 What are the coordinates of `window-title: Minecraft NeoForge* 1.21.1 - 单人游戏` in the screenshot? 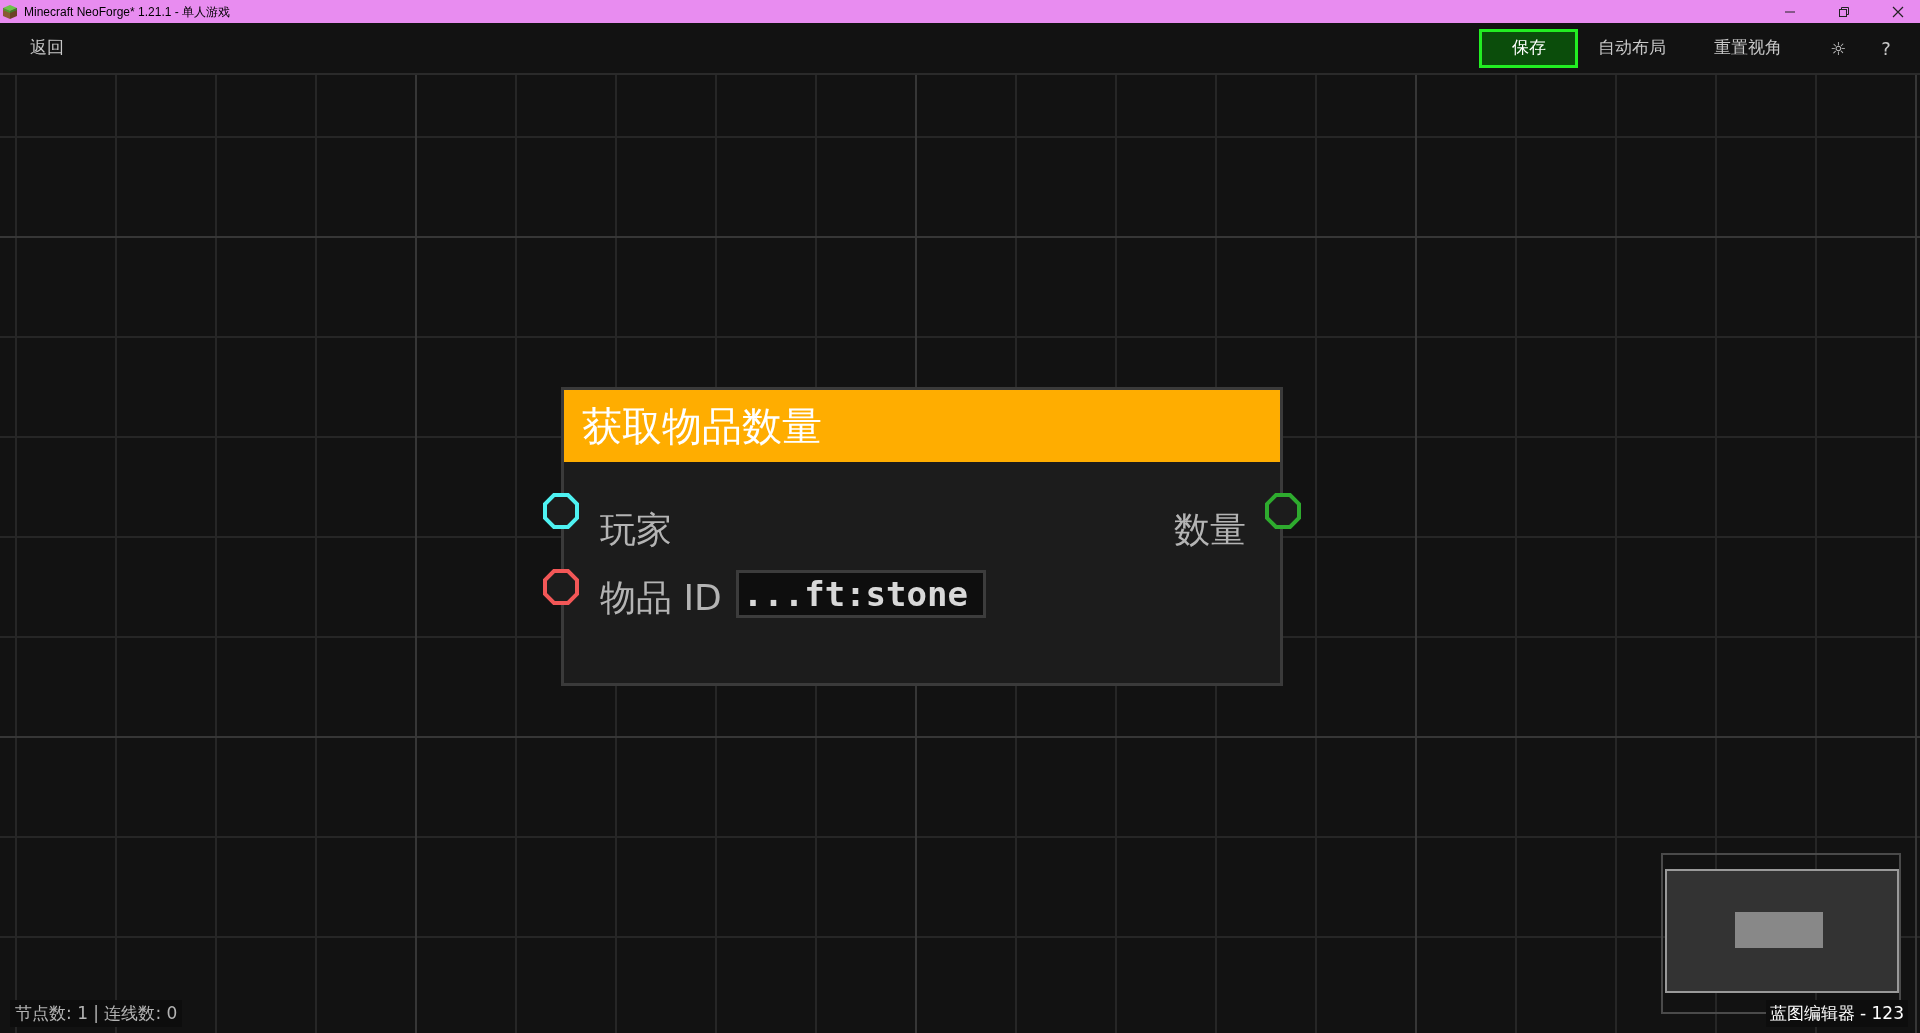 It's located at (127, 12).